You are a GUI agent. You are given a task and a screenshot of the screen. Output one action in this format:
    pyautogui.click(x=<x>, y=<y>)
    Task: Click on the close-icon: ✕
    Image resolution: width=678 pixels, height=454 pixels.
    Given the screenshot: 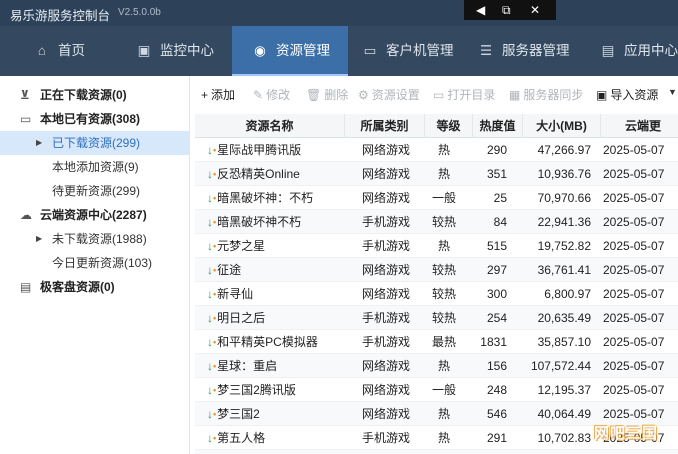 What is the action you would take?
    pyautogui.click(x=535, y=10)
    